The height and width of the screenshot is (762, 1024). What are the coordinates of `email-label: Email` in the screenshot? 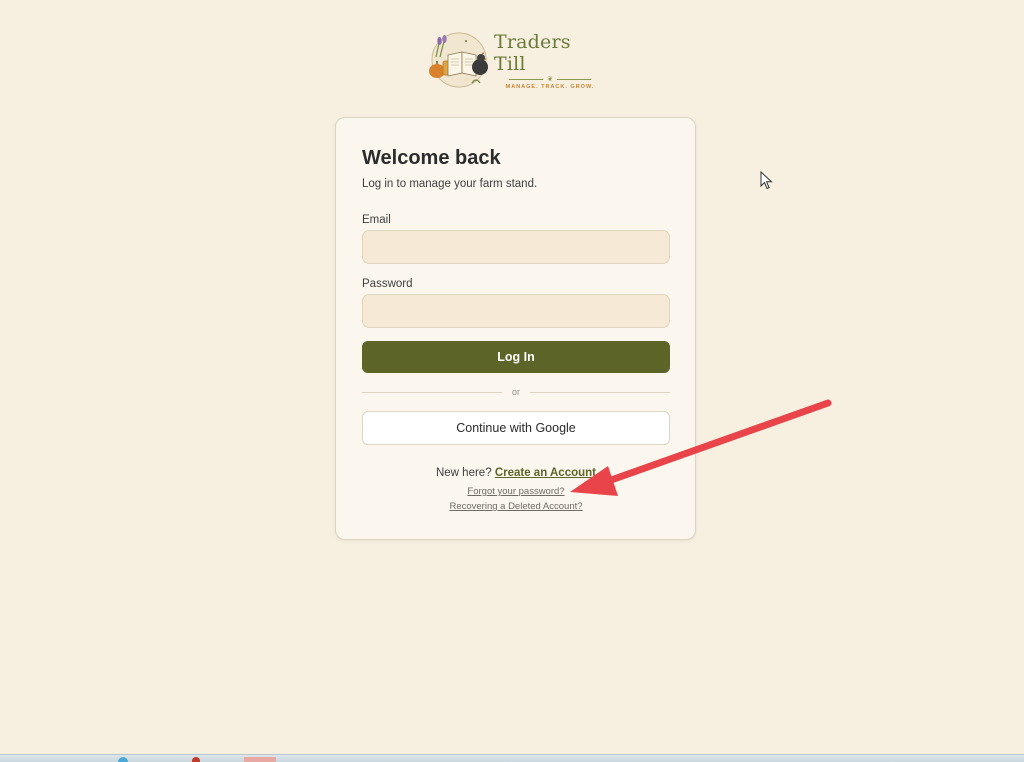 It's located at (376, 220).